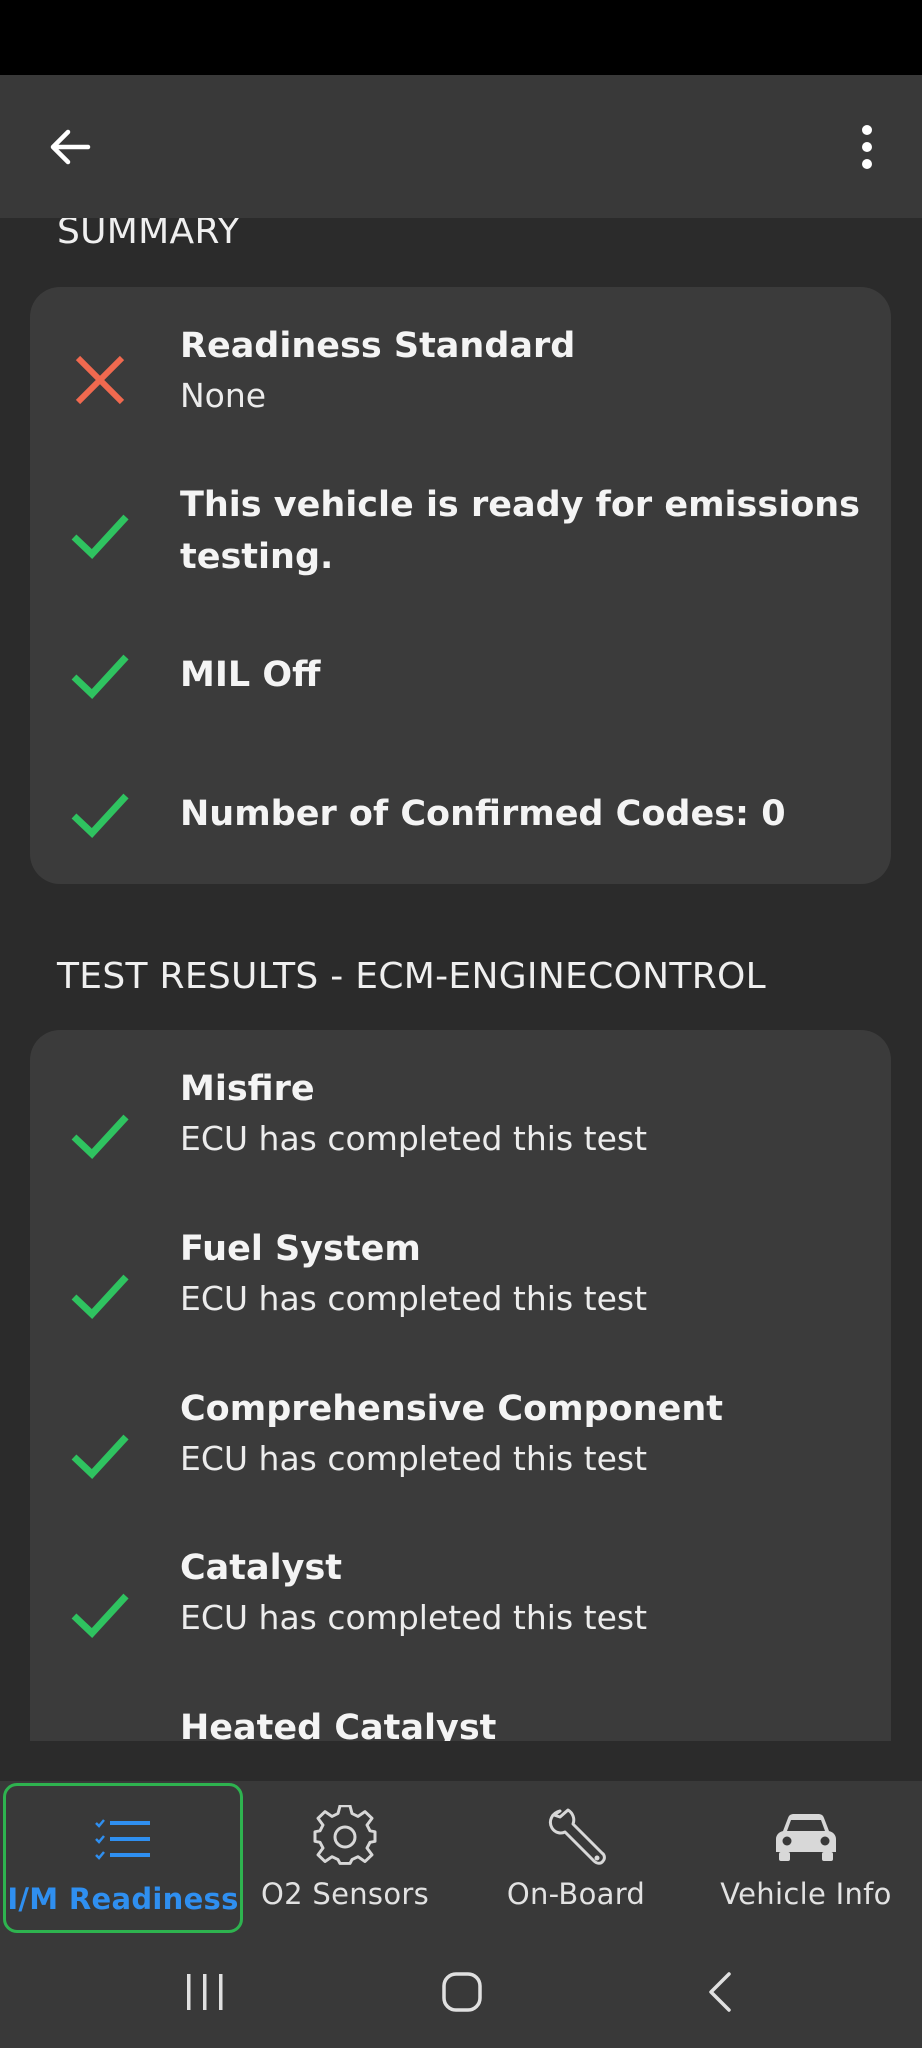 This screenshot has width=922, height=2048. I want to click on test-item-title: Comprehensive Component, so click(451, 1409).